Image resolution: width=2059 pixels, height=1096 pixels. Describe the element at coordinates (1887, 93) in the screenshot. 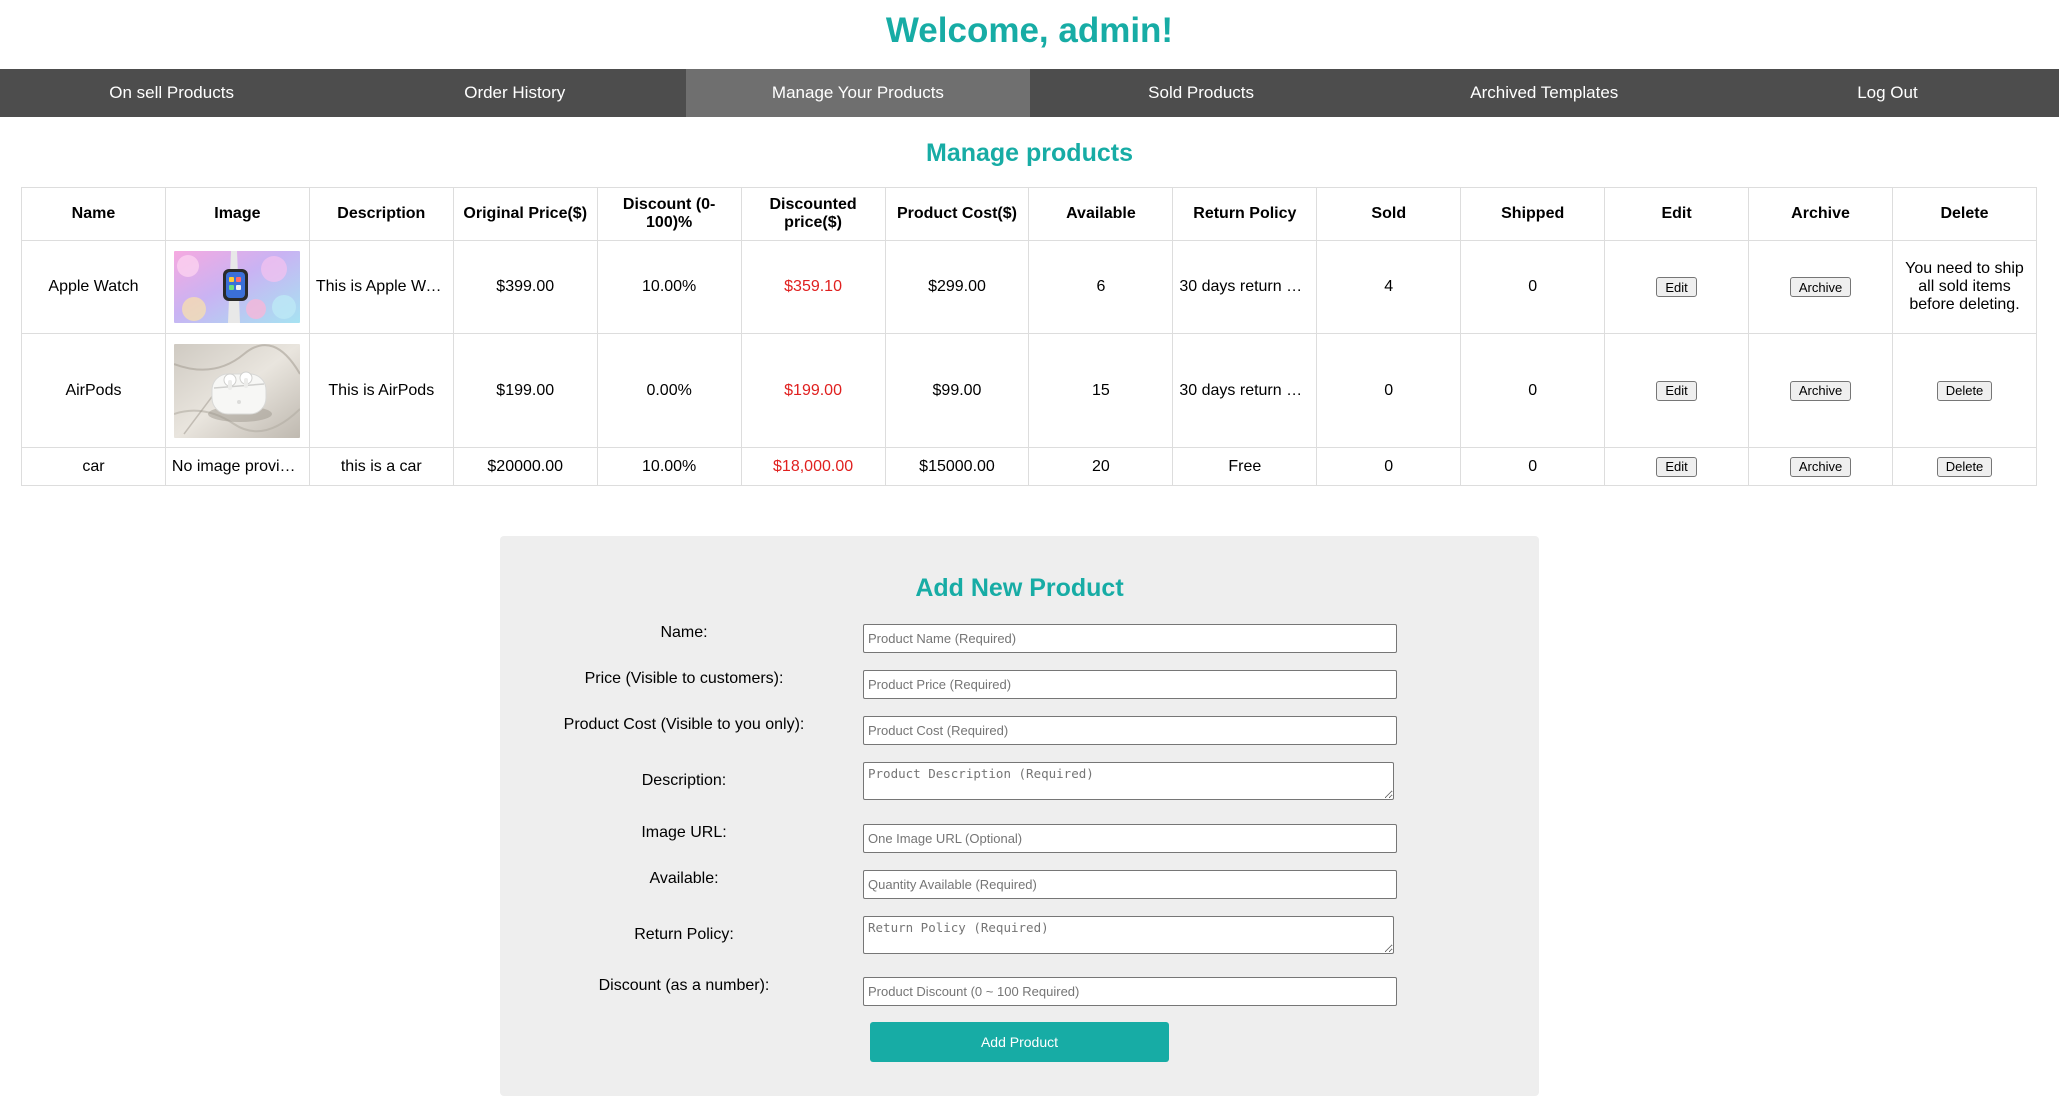

I see `nav-log-out: Log Out` at that location.